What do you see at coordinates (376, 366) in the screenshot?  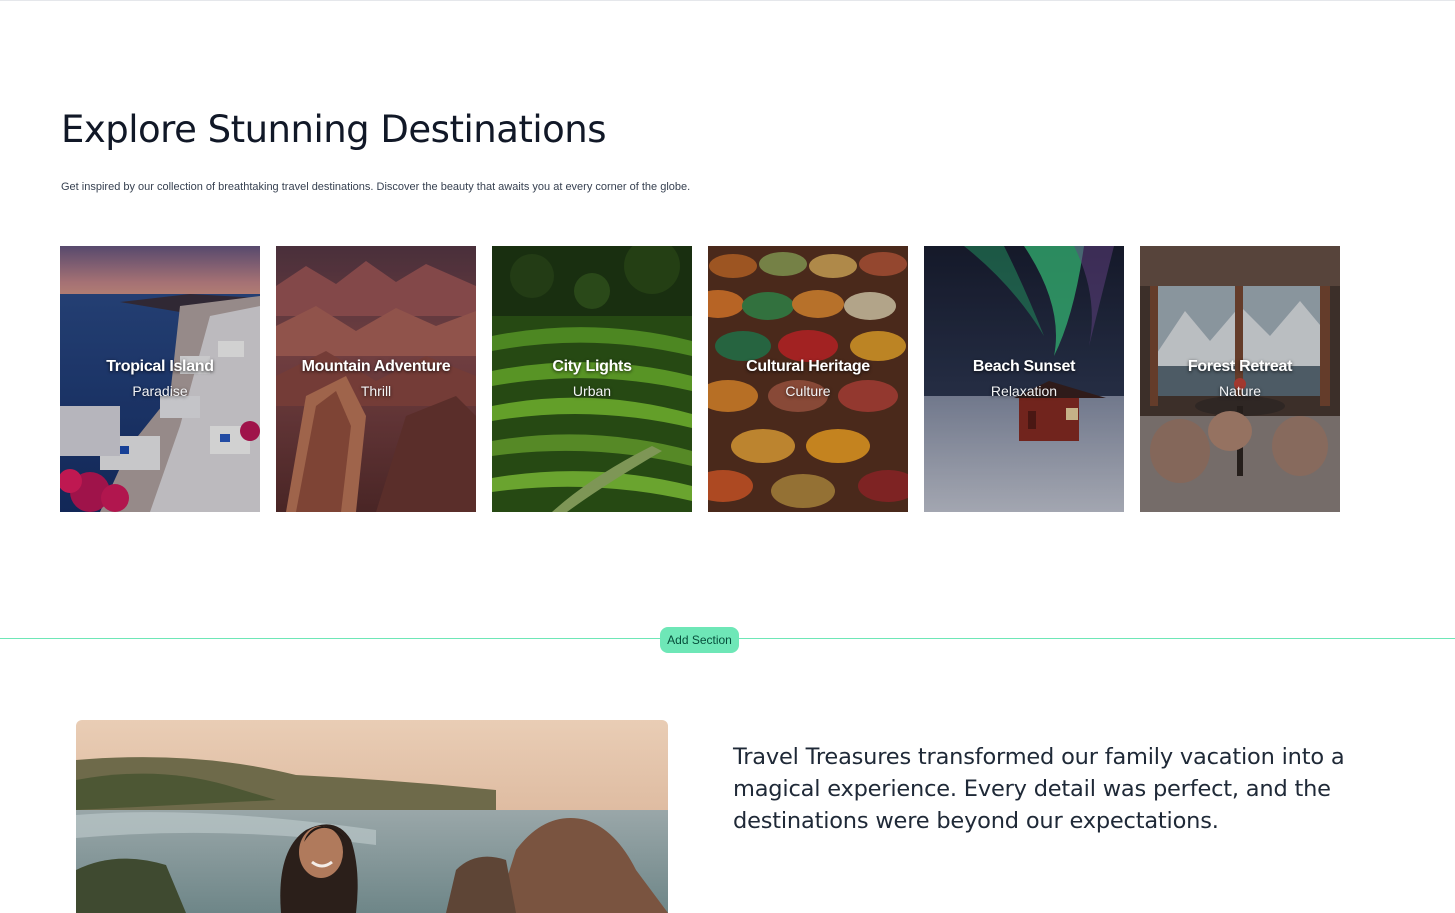 I see `card-title: Mountain Adventure` at bounding box center [376, 366].